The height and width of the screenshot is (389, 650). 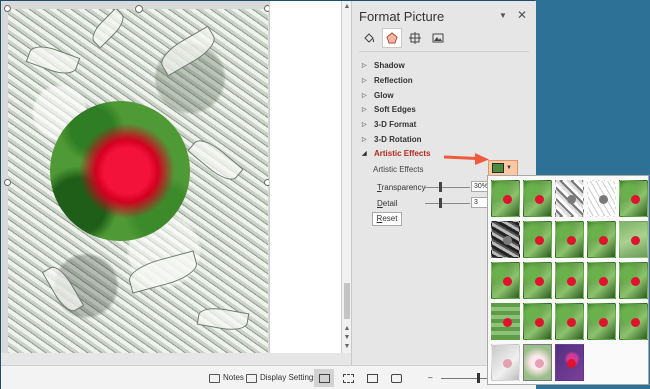 I want to click on effects-tab, so click(x=392, y=38).